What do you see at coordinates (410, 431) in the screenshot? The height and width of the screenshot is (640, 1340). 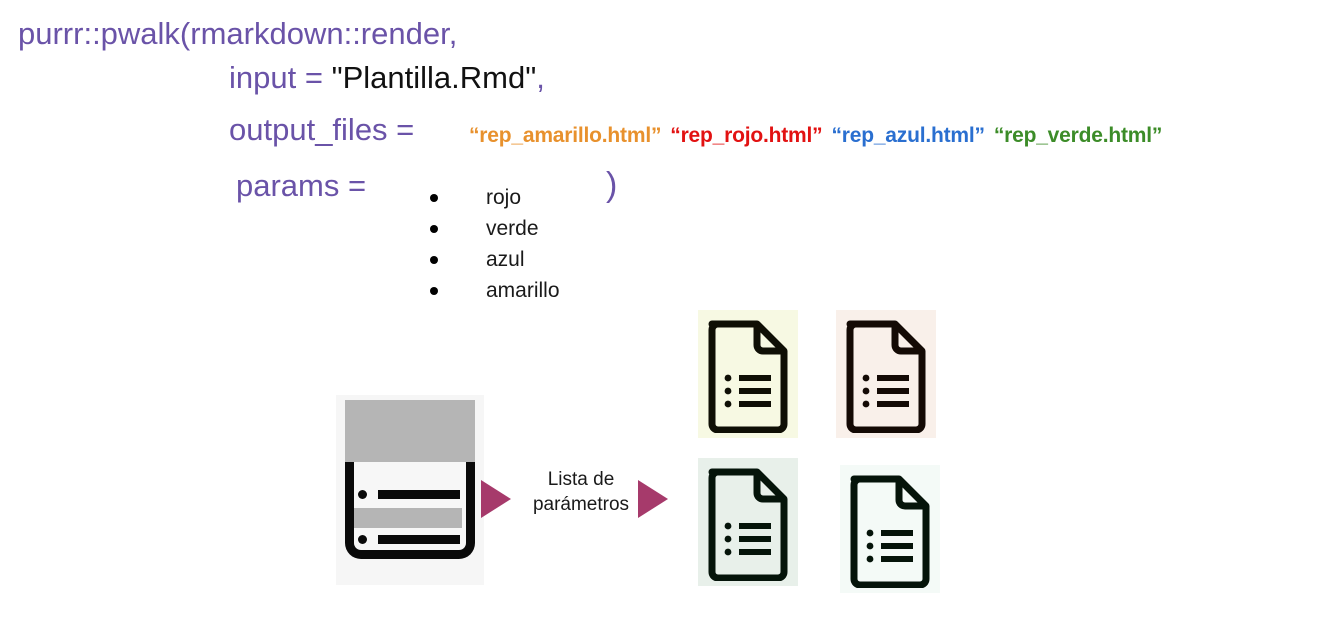 I see `clipboard-header-band` at bounding box center [410, 431].